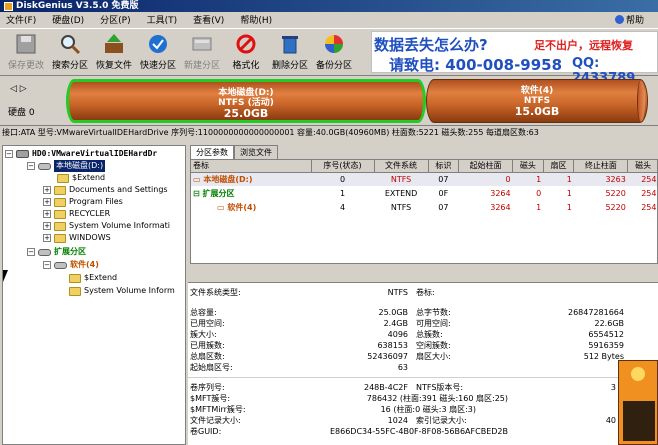 This screenshot has height=445, width=658. I want to click on house-silhouette-icon, so click(639, 421).